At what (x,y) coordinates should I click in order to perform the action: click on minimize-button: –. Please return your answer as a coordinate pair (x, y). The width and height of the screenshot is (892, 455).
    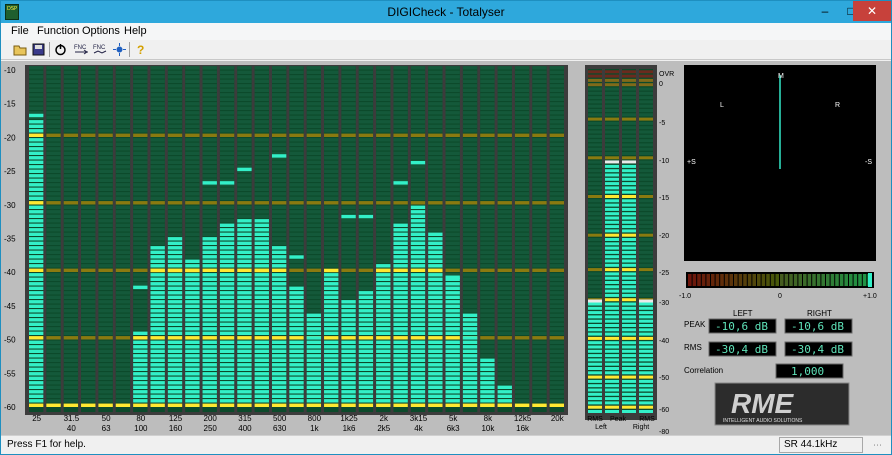
    Looking at the image, I should click on (825, 11).